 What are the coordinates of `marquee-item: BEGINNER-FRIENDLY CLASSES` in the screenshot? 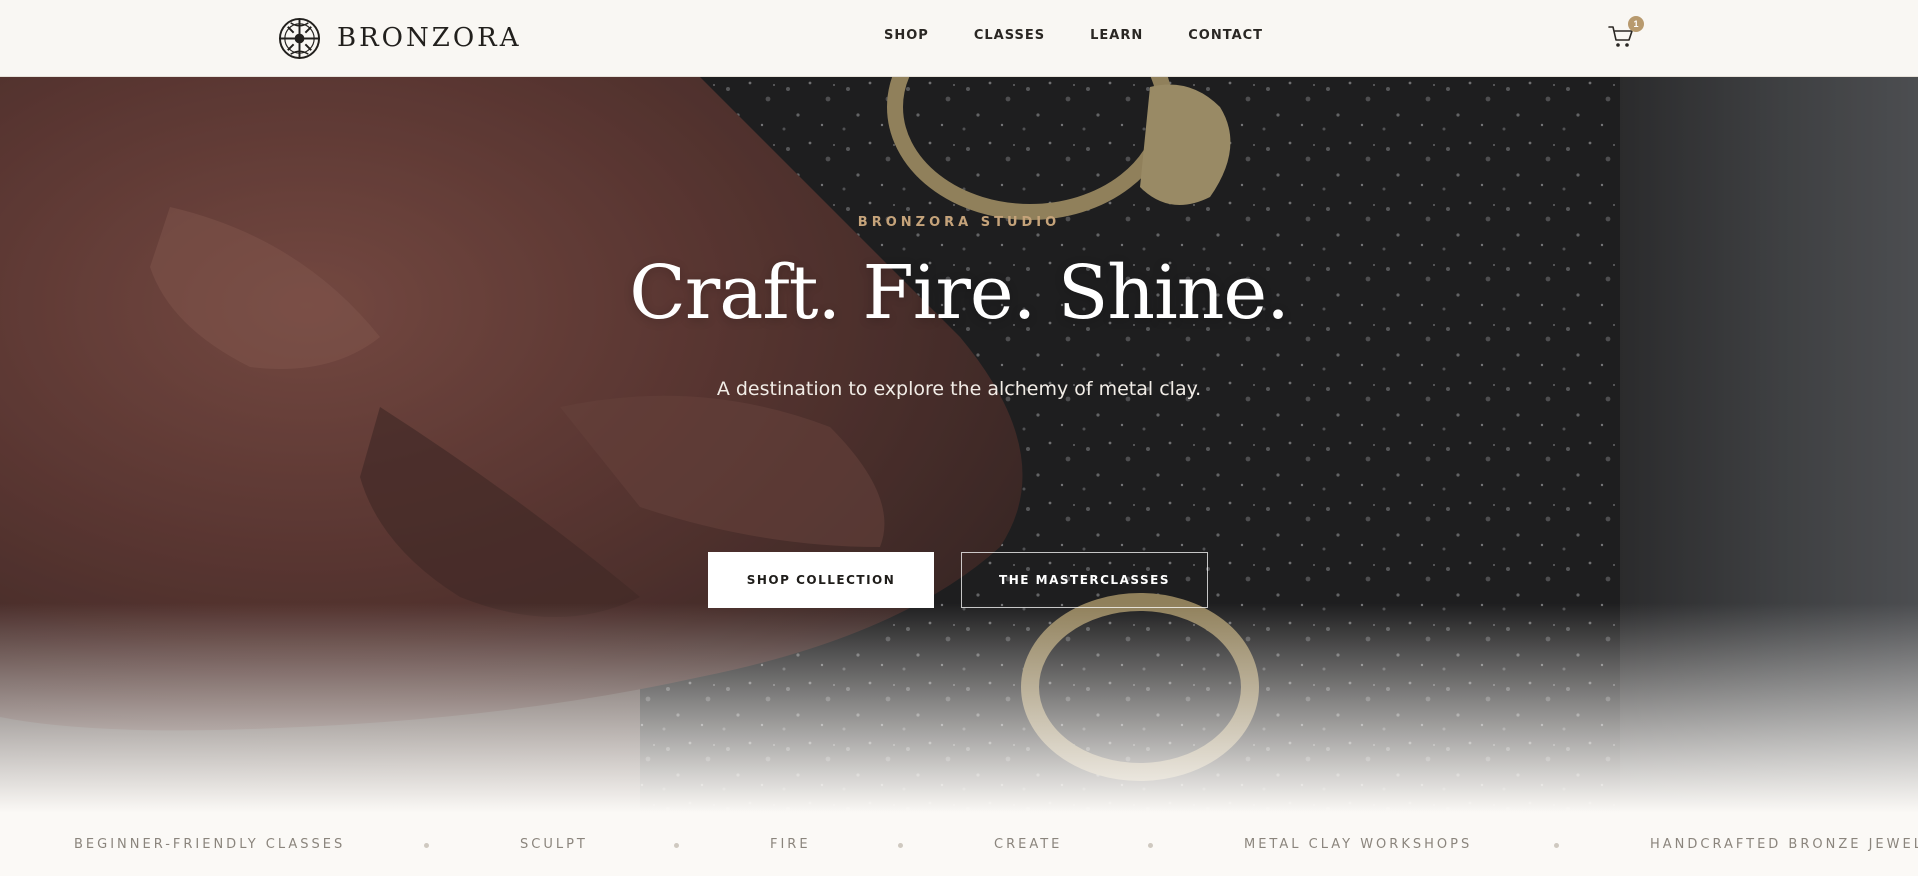 It's located at (210, 844).